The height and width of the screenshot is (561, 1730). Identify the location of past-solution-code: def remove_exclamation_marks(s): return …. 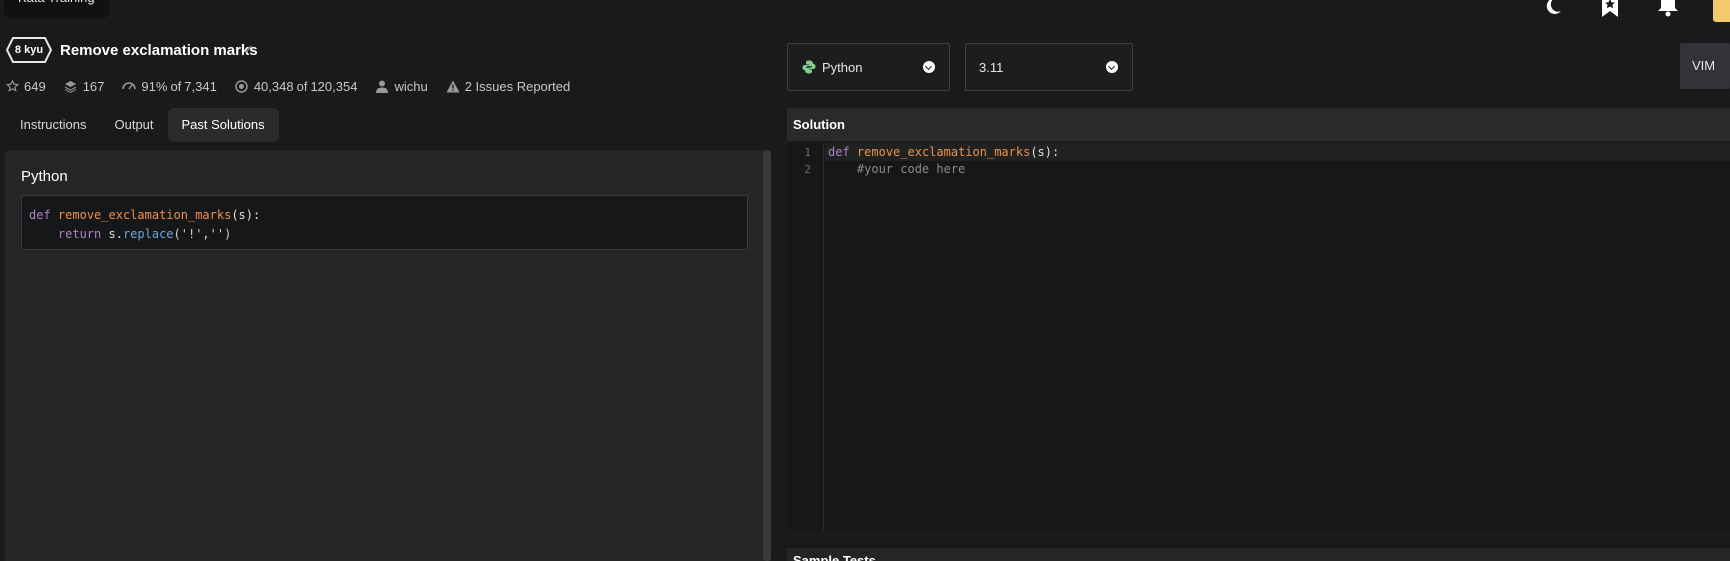
(384, 222).